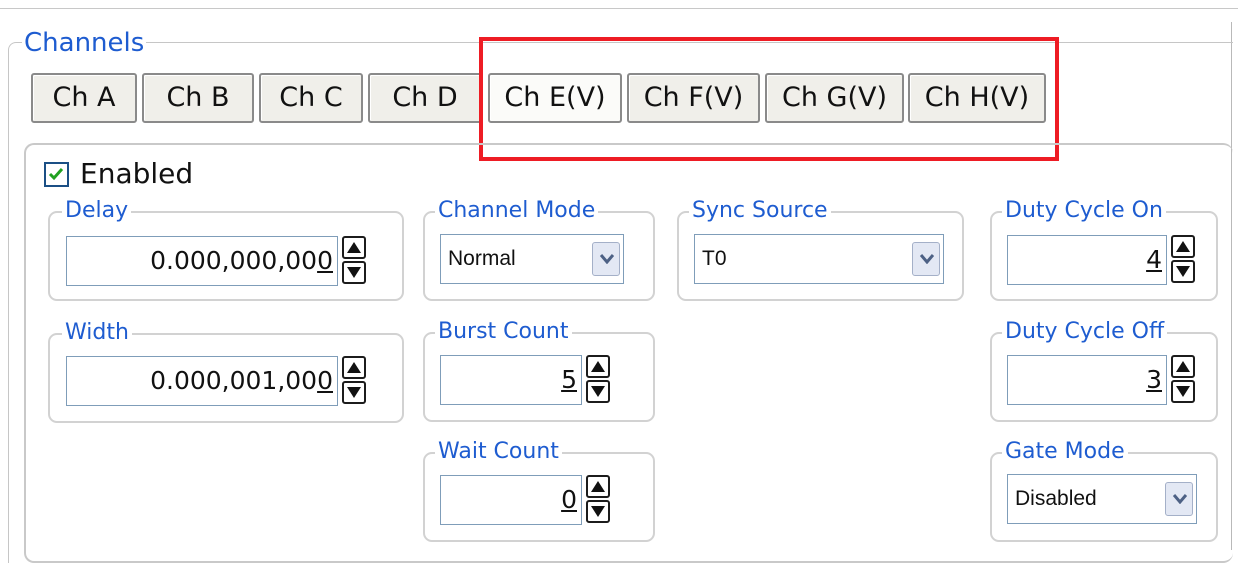 The width and height of the screenshot is (1238, 563). I want to click on tab-ch-a: Ch A, so click(84, 98).